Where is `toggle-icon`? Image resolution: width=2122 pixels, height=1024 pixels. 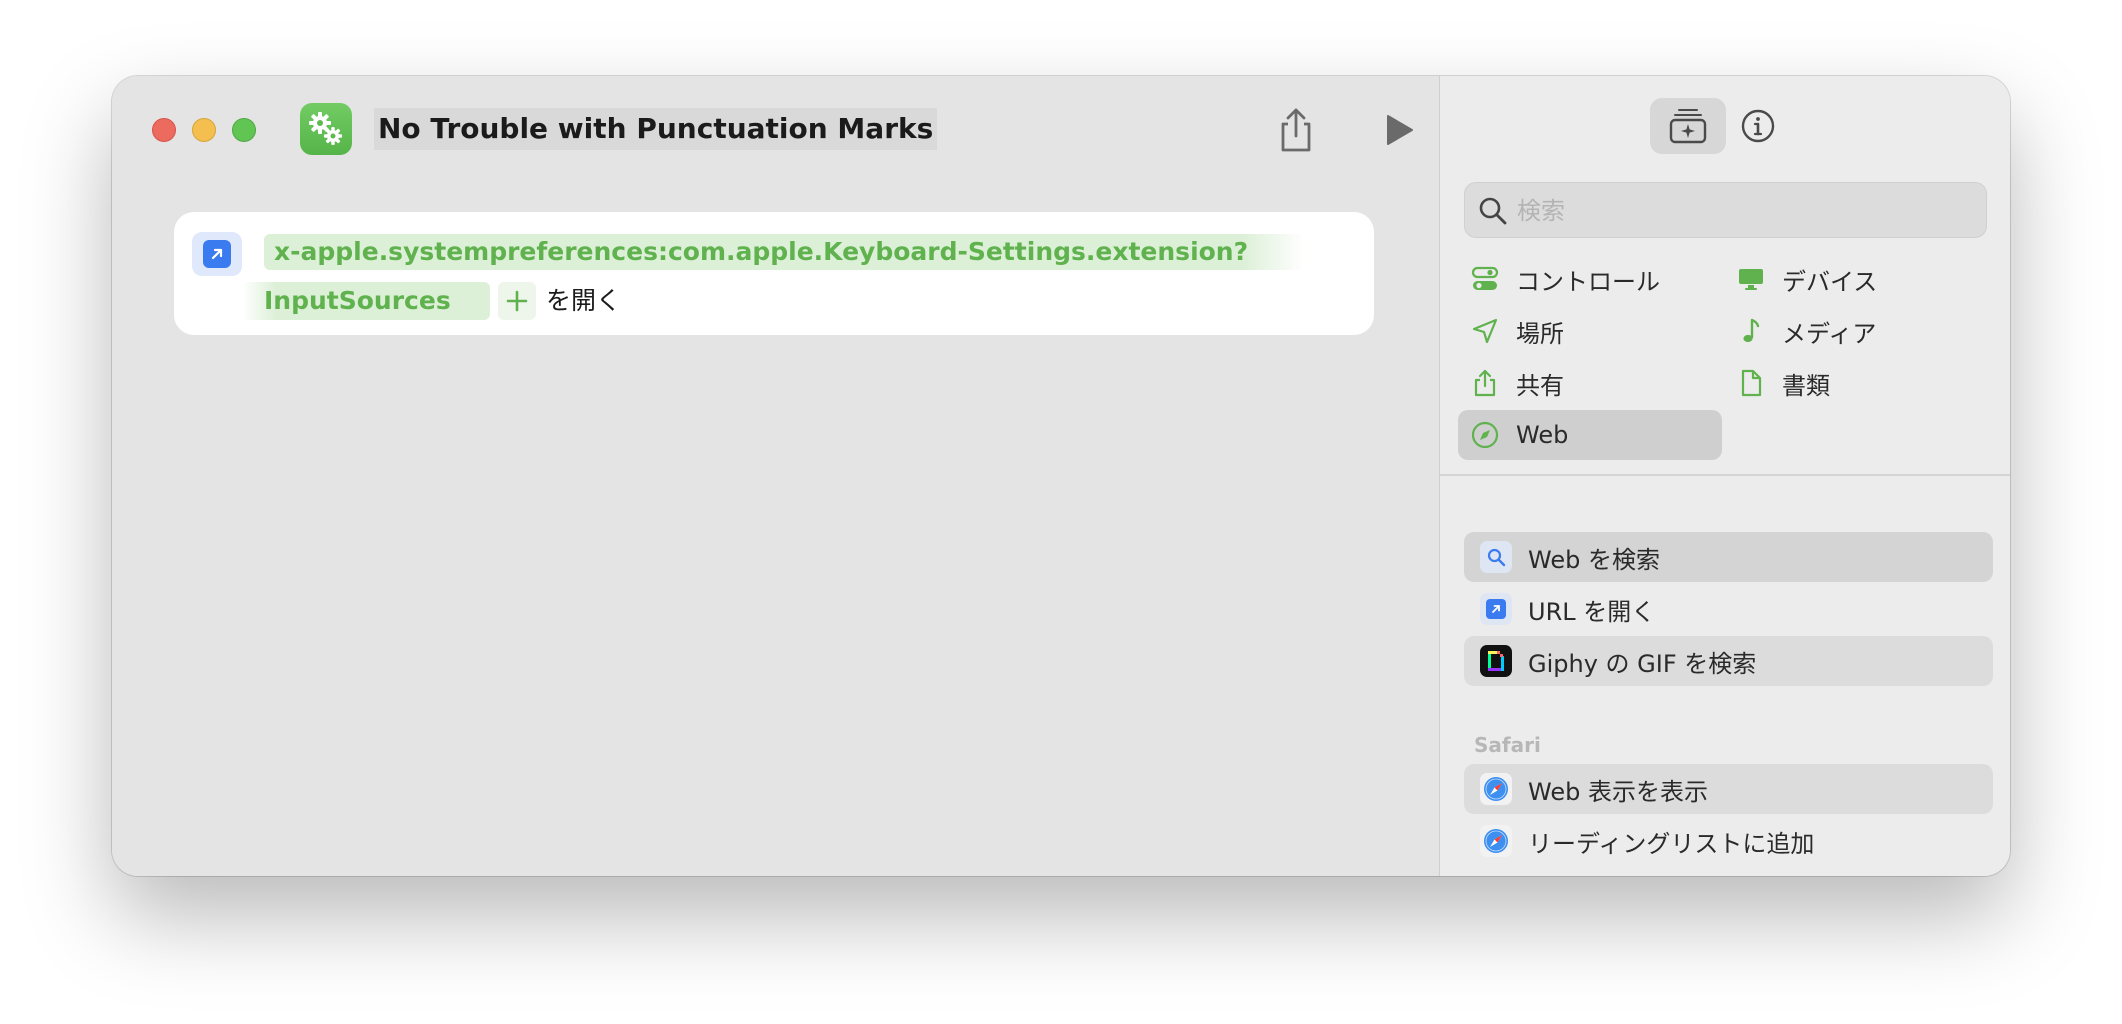 toggle-icon is located at coordinates (1485, 279).